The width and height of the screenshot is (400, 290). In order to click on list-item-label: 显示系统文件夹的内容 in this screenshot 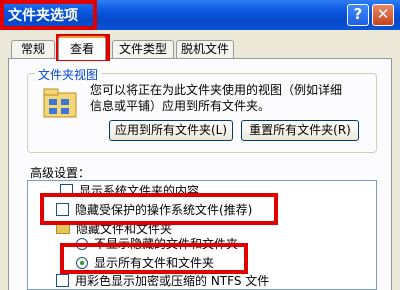, I will do `click(139, 191)`.